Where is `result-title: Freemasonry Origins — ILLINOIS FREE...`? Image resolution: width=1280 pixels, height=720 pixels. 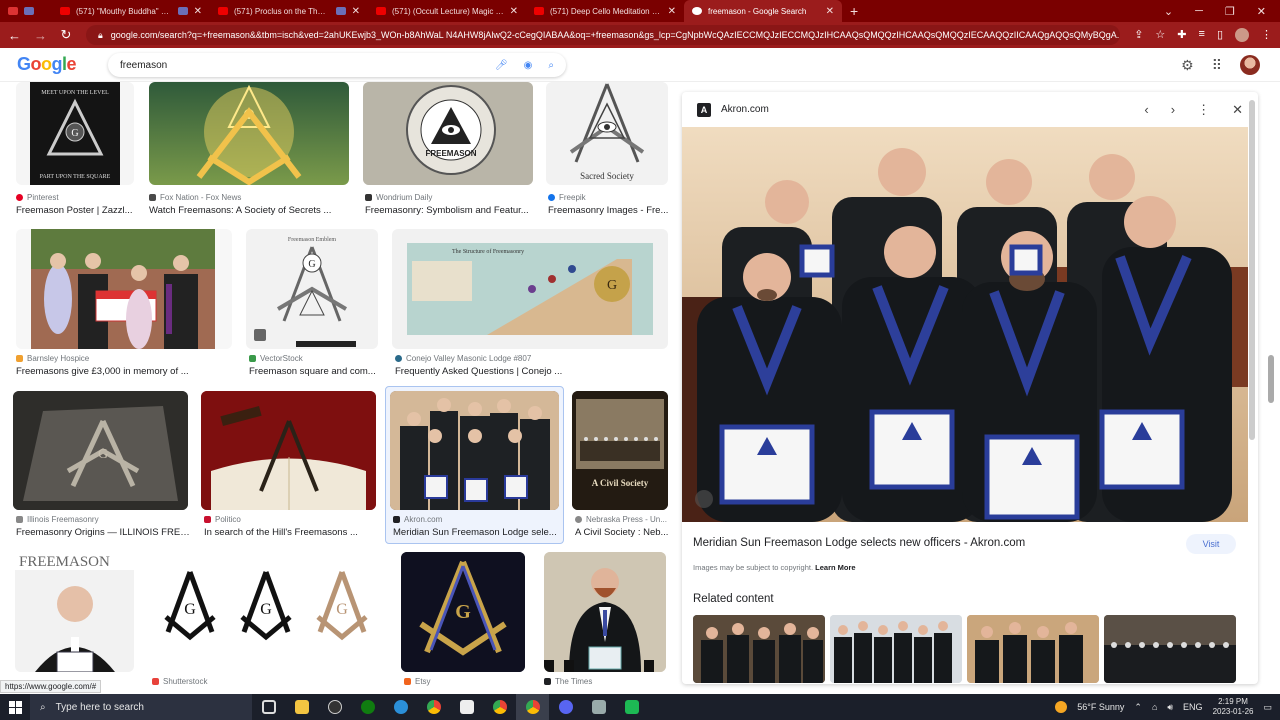 result-title: Freemasonry Origins — ILLINOIS FREE... is located at coordinates (103, 532).